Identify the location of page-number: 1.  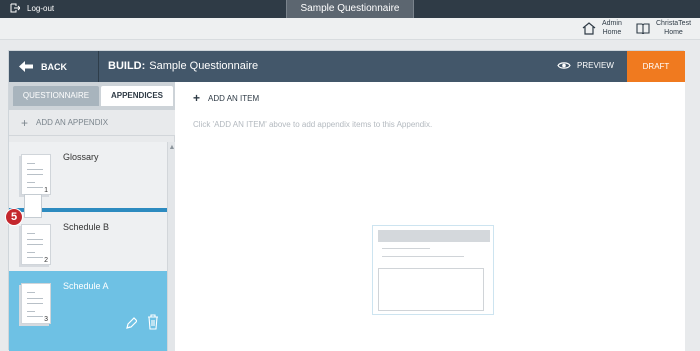
(46, 190).